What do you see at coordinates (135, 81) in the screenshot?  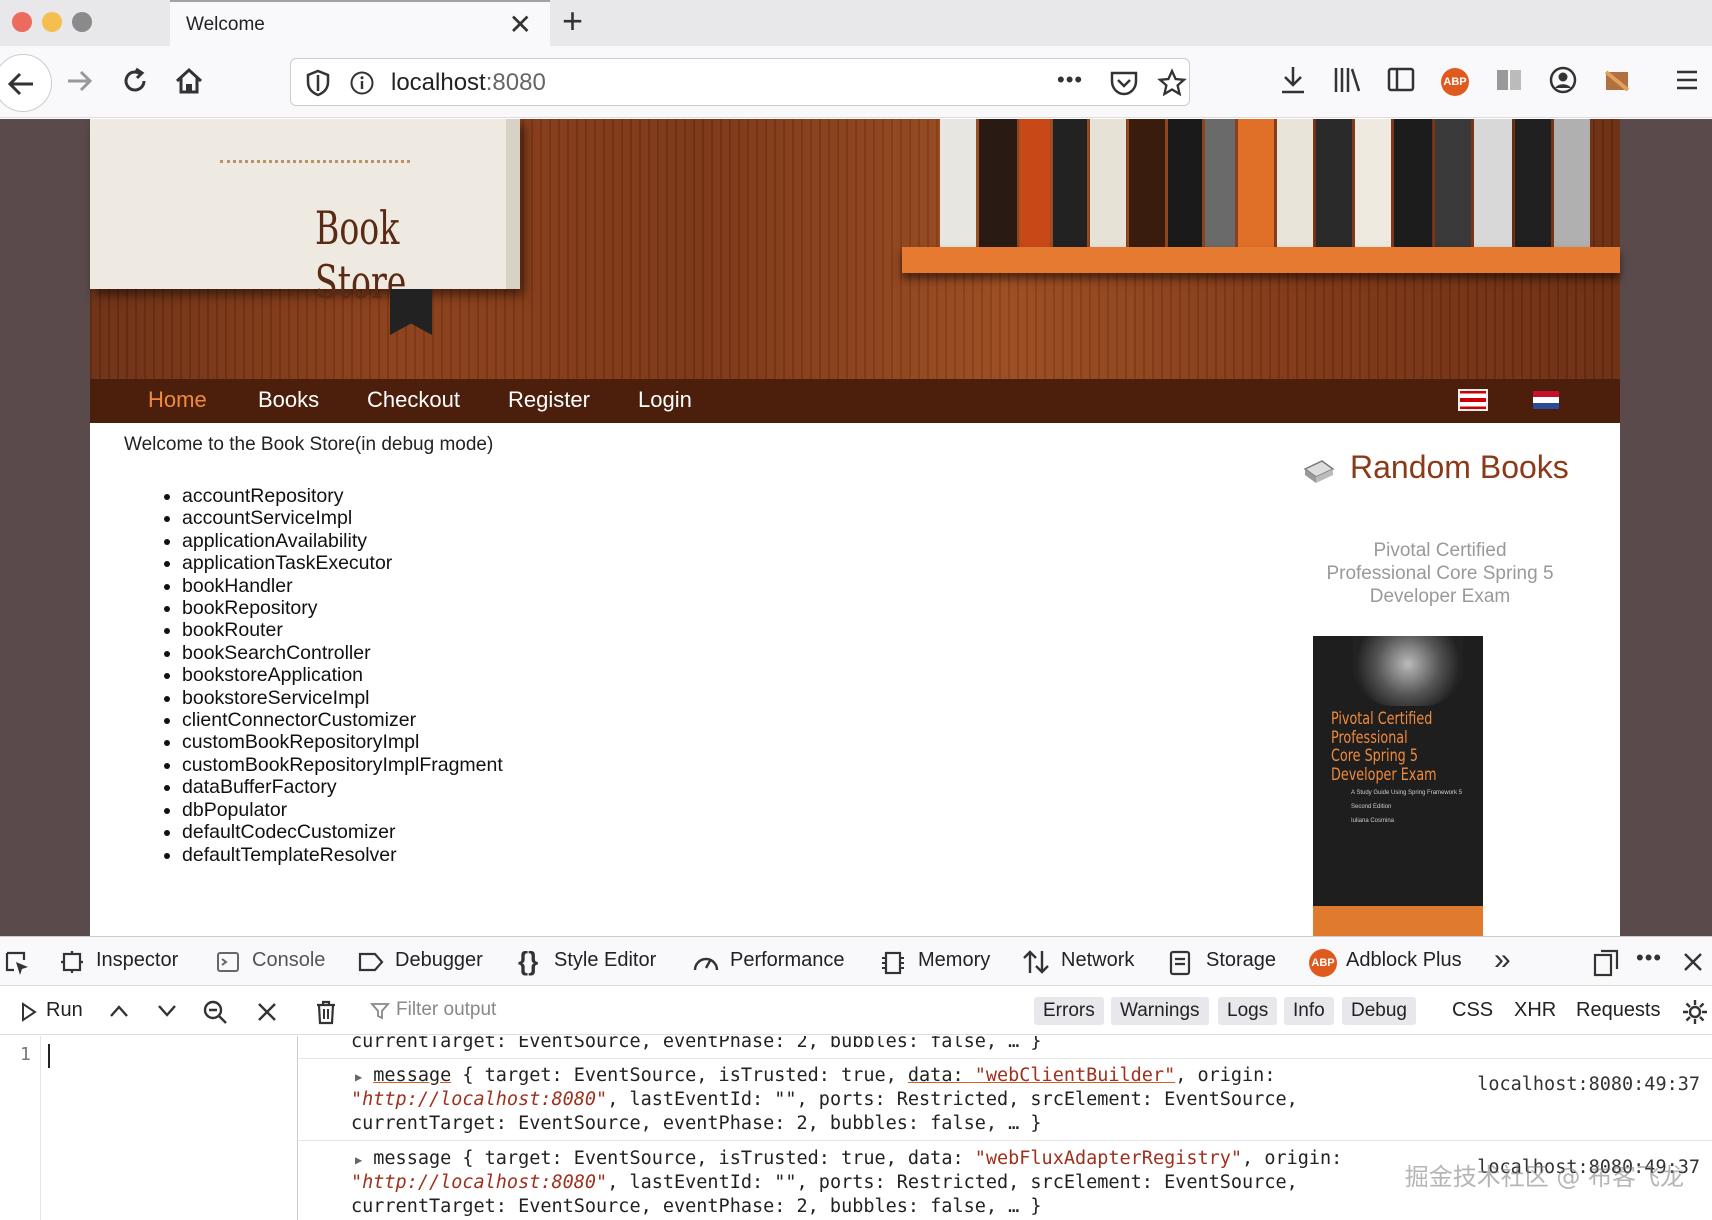 I see `reload-icon` at bounding box center [135, 81].